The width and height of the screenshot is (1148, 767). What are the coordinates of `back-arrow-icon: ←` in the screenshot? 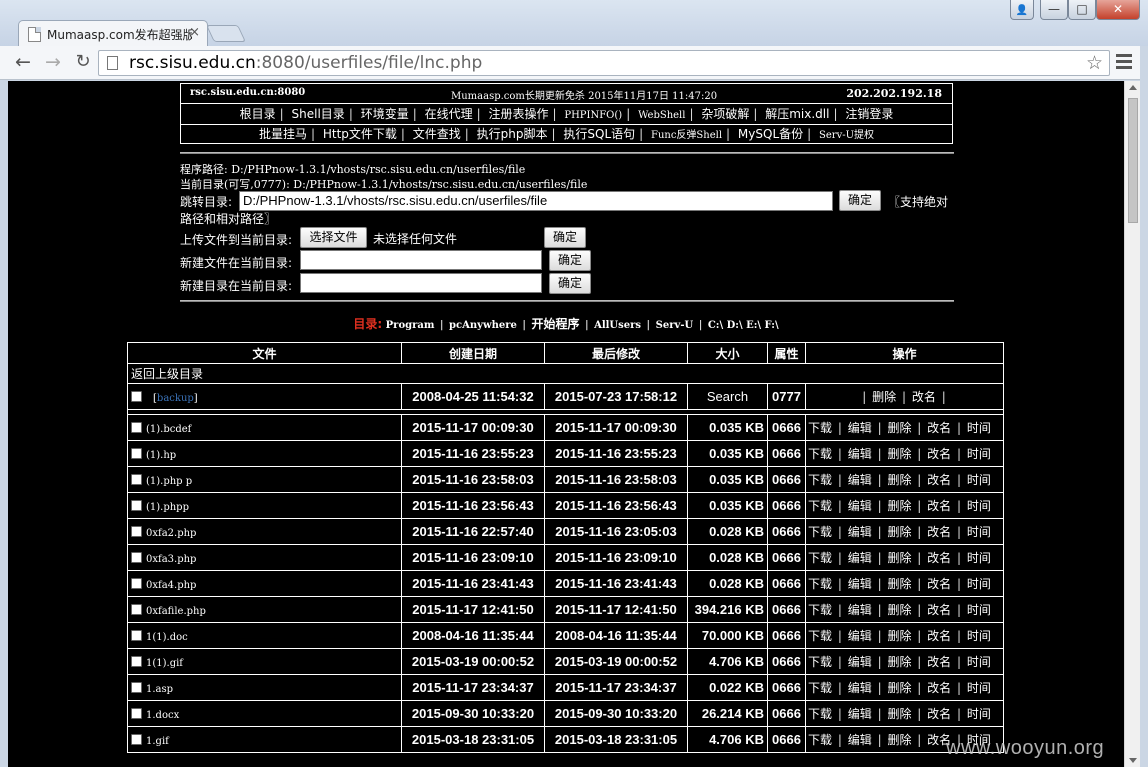 It's located at (23, 63).